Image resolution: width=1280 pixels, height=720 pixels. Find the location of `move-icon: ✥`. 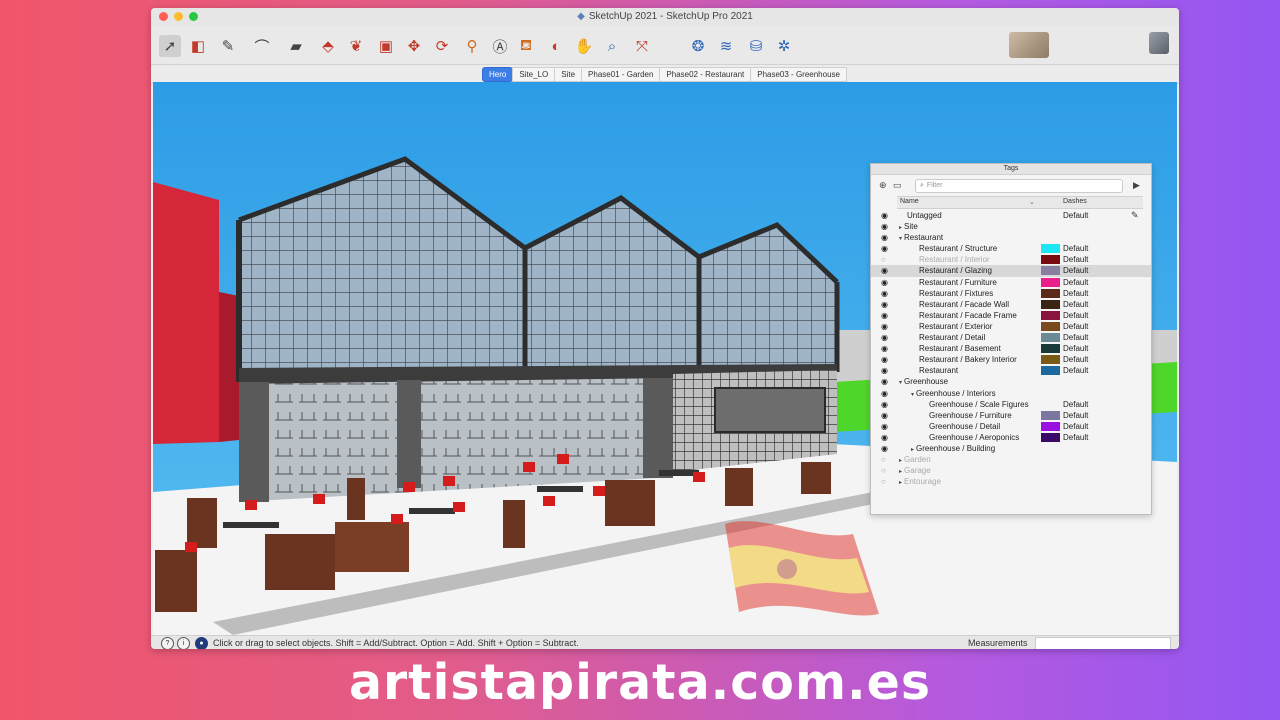

move-icon: ✥ is located at coordinates (414, 46).